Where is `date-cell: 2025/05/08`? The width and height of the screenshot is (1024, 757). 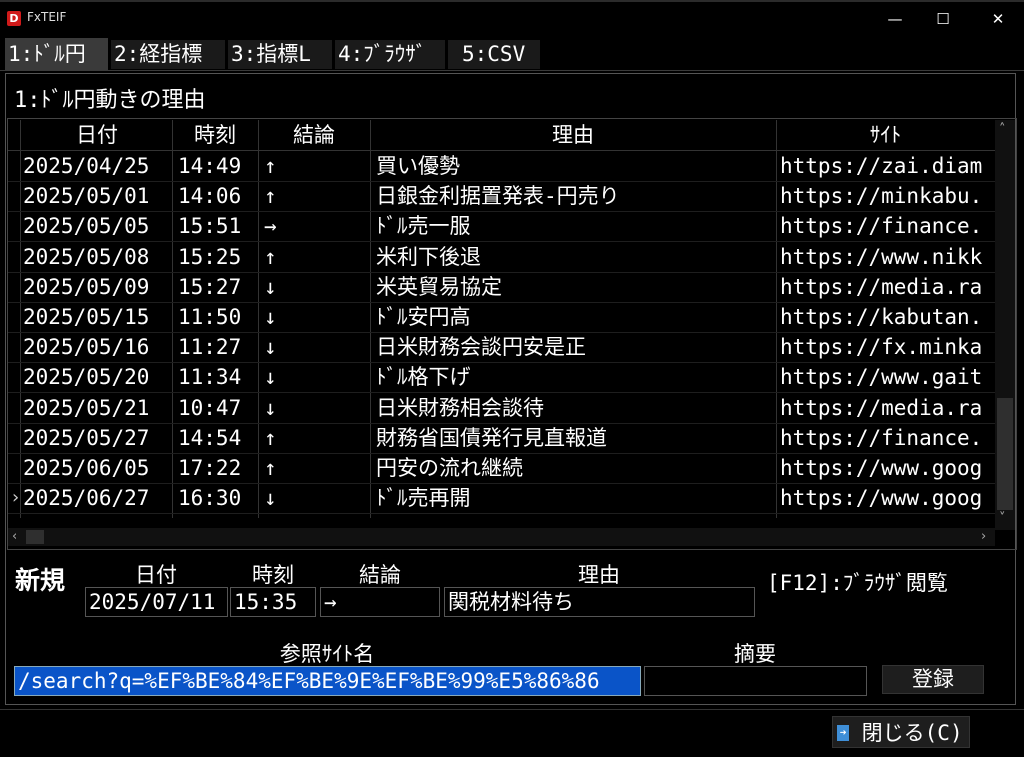 date-cell: 2025/05/08 is located at coordinates (86, 256).